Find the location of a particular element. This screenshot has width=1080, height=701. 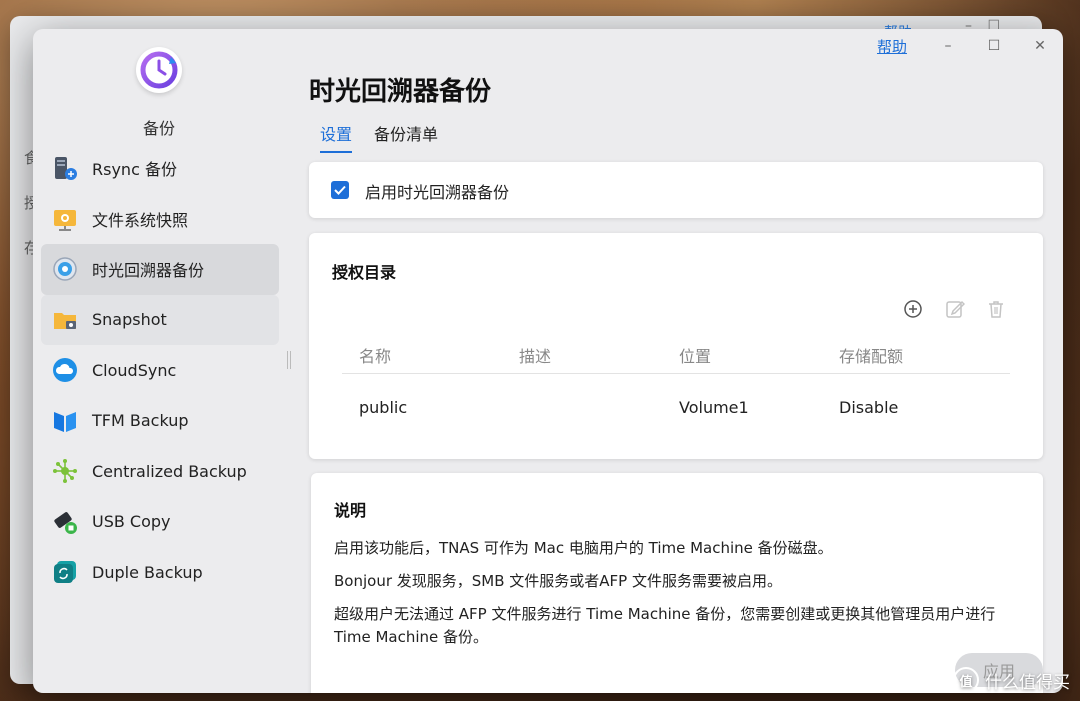

tfm-backup-icon is located at coordinates (65, 421).